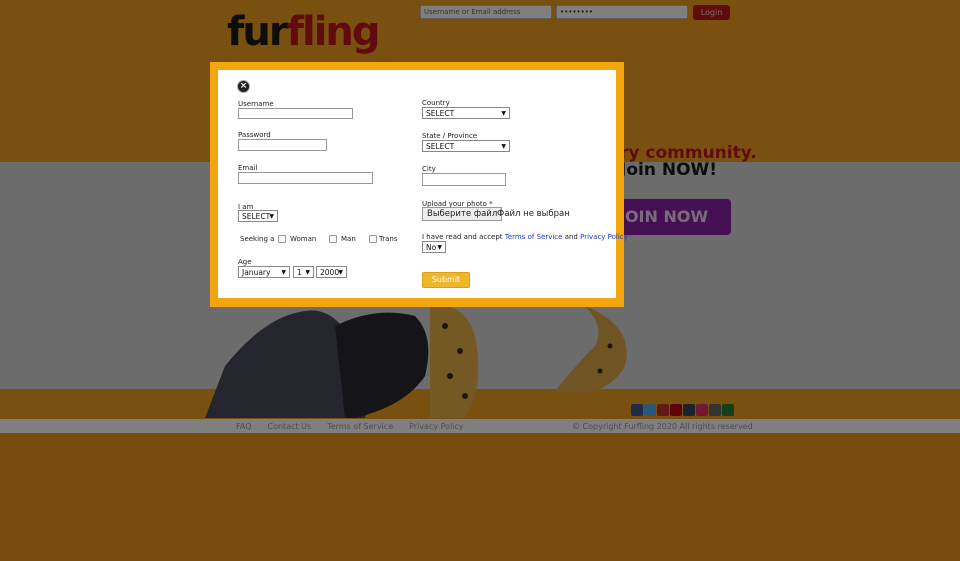 This screenshot has width=960, height=561. What do you see at coordinates (466, 113) in the screenshot?
I see `country-select: SELECT ▼` at bounding box center [466, 113].